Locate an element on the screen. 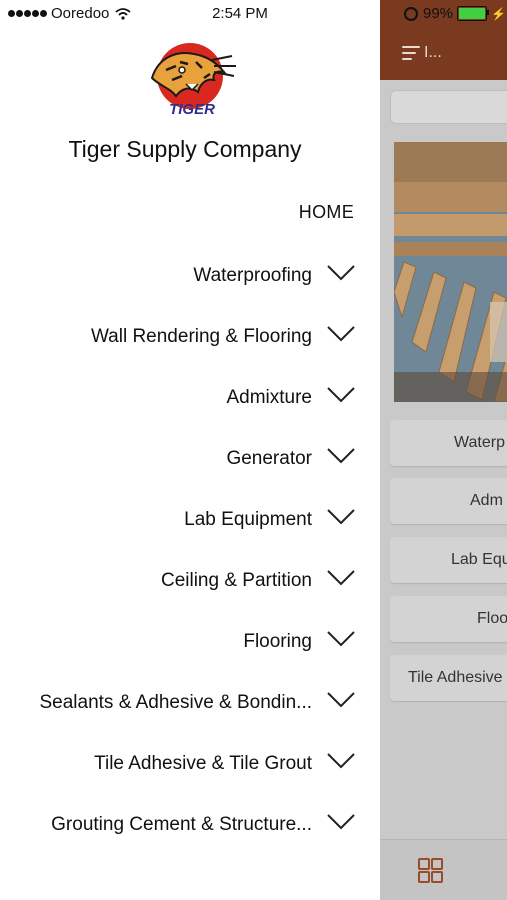  nav-item-wall-rendering: Wall Rendering & Flooring is located at coordinates (190, 338).